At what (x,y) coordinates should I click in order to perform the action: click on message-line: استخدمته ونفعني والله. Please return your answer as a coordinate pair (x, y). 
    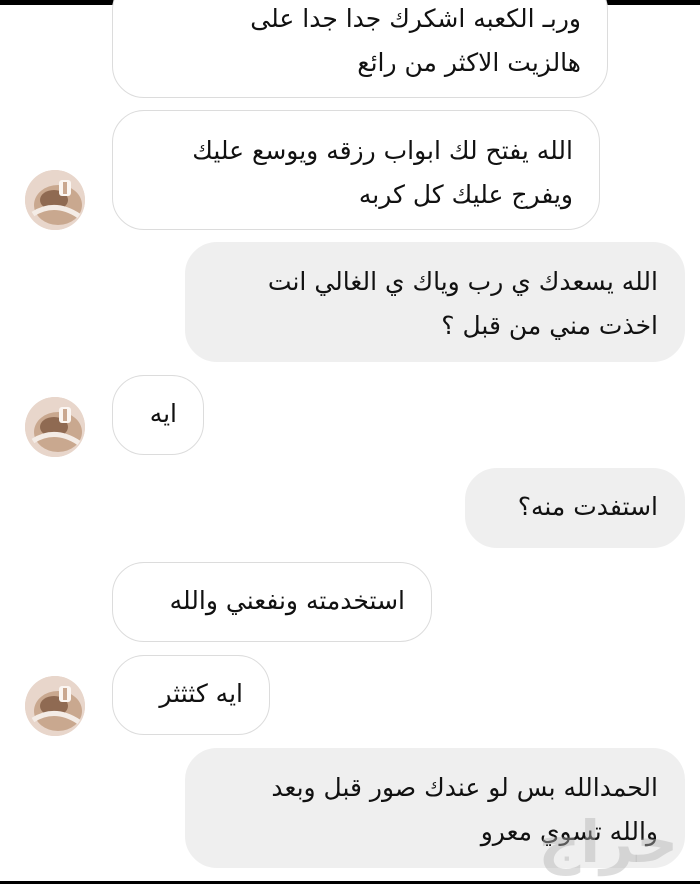
    Looking at the image, I should click on (287, 600).